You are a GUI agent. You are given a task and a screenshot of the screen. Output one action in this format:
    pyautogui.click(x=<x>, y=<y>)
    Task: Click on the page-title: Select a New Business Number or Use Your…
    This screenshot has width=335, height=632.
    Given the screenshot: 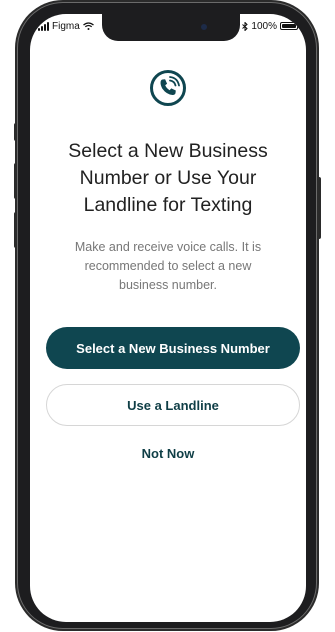 What is the action you would take?
    pyautogui.click(x=168, y=178)
    